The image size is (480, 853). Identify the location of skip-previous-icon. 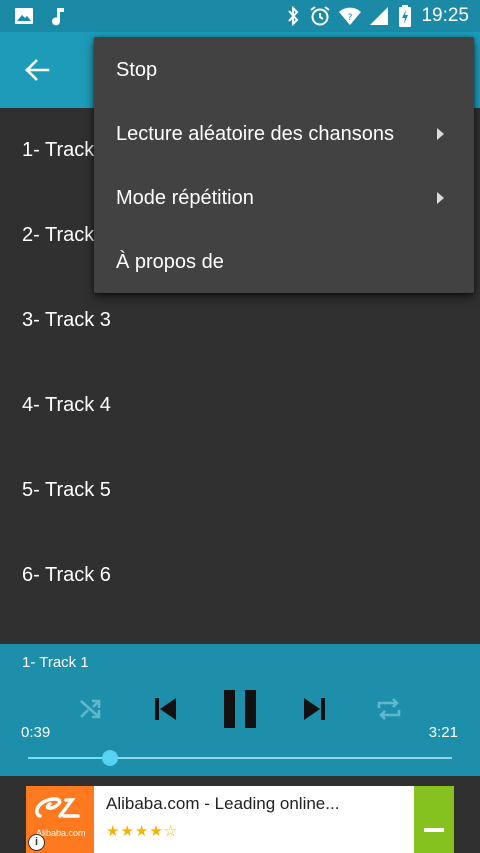
(165, 709).